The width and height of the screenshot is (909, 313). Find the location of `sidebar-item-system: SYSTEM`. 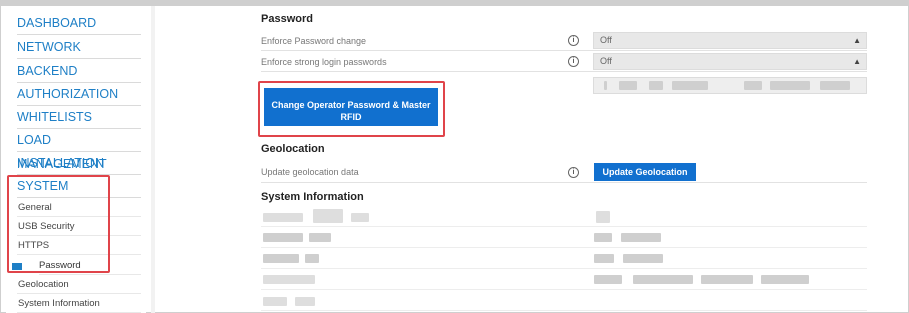

sidebar-item-system: SYSTEM is located at coordinates (79, 186).